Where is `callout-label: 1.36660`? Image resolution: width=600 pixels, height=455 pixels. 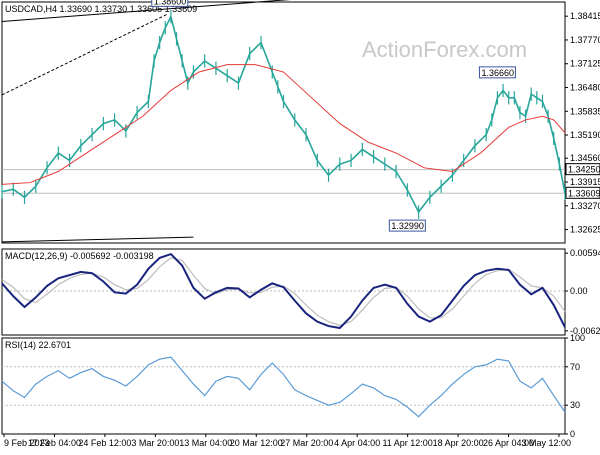
callout-label: 1.36660 is located at coordinates (497, 73).